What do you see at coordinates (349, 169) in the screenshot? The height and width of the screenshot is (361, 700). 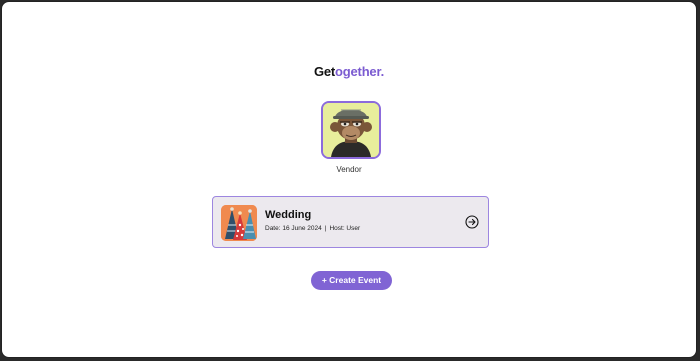 I see `profile-role-label: Vendor` at bounding box center [349, 169].